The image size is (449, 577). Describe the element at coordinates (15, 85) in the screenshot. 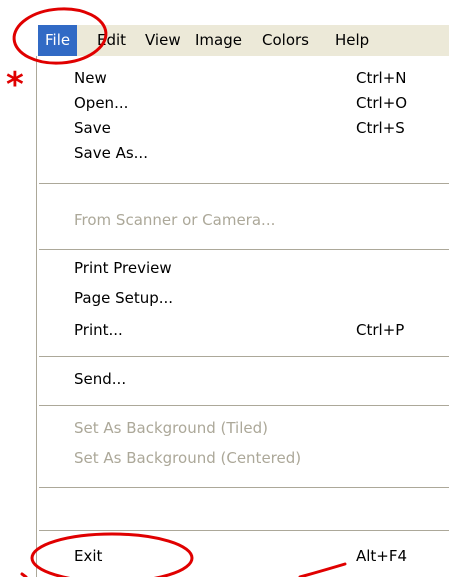

I see `annotation-asterisk: *` at that location.